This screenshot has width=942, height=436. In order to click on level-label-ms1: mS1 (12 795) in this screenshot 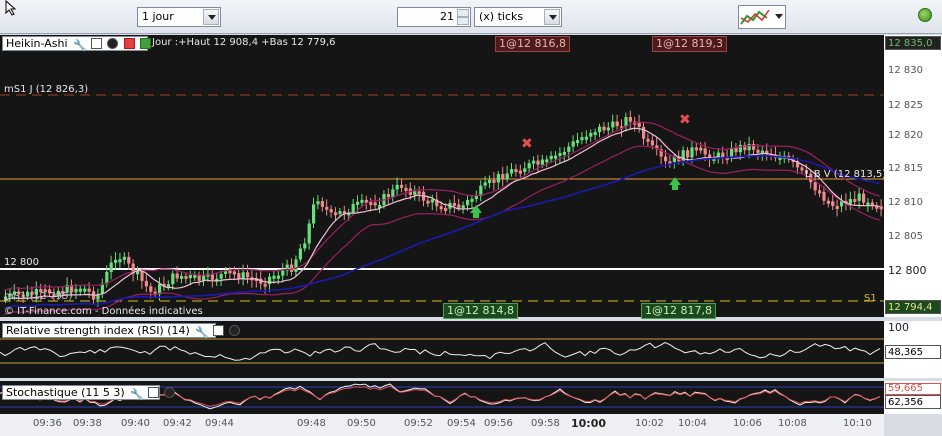, I will do `click(38, 296)`.